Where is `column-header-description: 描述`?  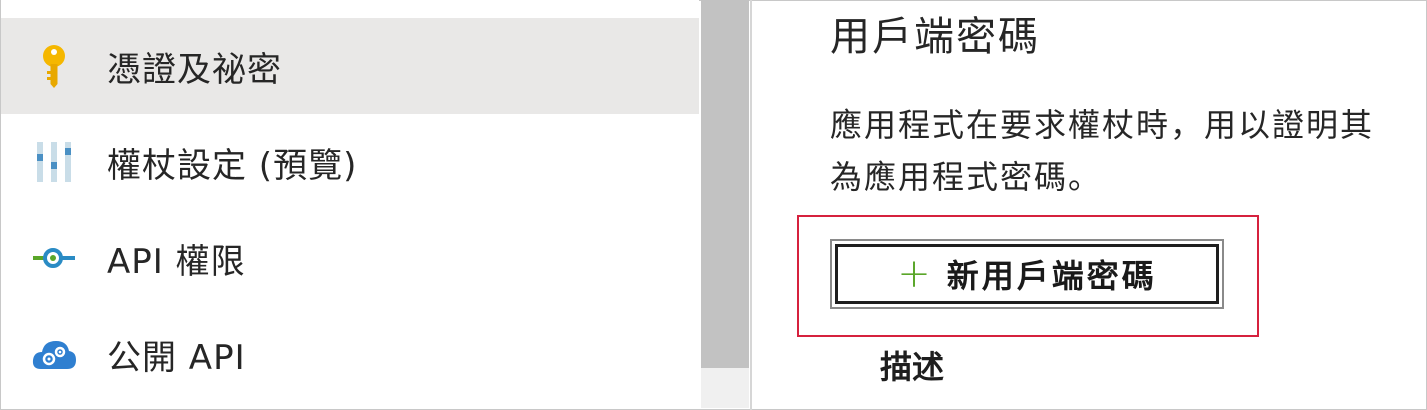
column-header-description: 描述 is located at coordinates (912, 367).